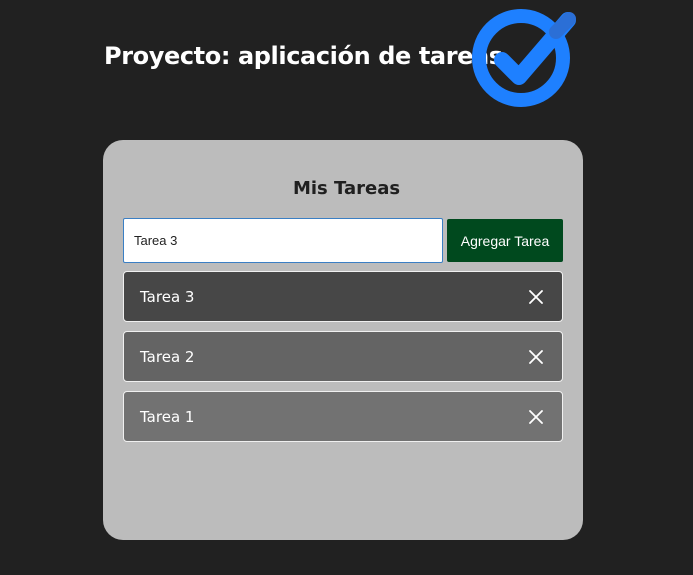 This screenshot has width=693, height=575. What do you see at coordinates (505, 240) in the screenshot?
I see `add-task-button: Agregar Tarea` at bounding box center [505, 240].